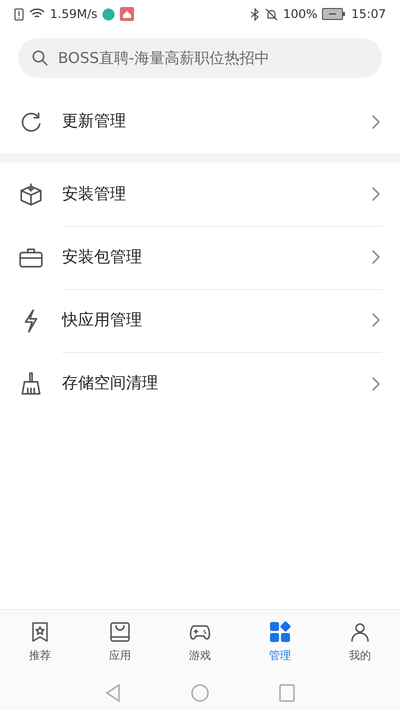 The image size is (400, 710). What do you see at coordinates (37, 14) in the screenshot?
I see `wifi-icon` at bounding box center [37, 14].